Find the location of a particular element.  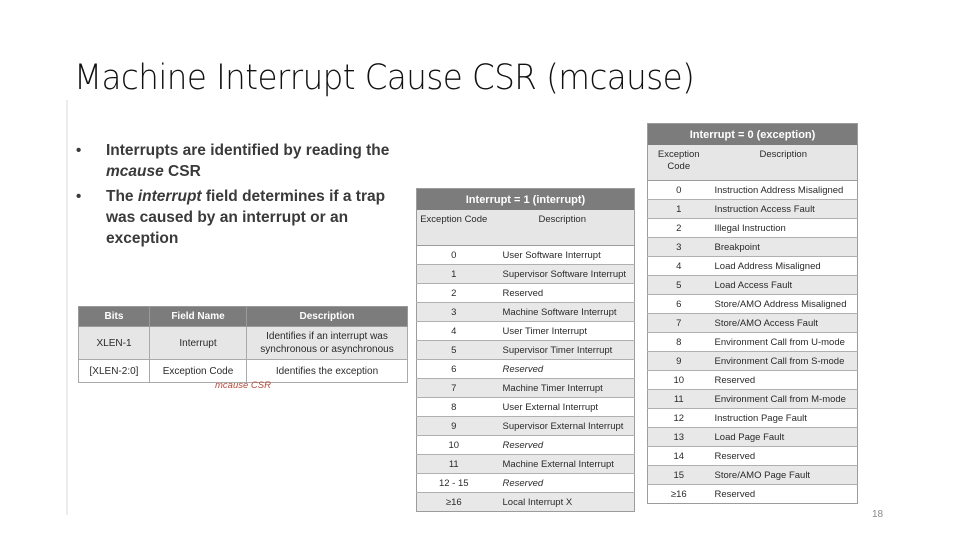

column-header-field-name: Field Name is located at coordinates (198, 316).